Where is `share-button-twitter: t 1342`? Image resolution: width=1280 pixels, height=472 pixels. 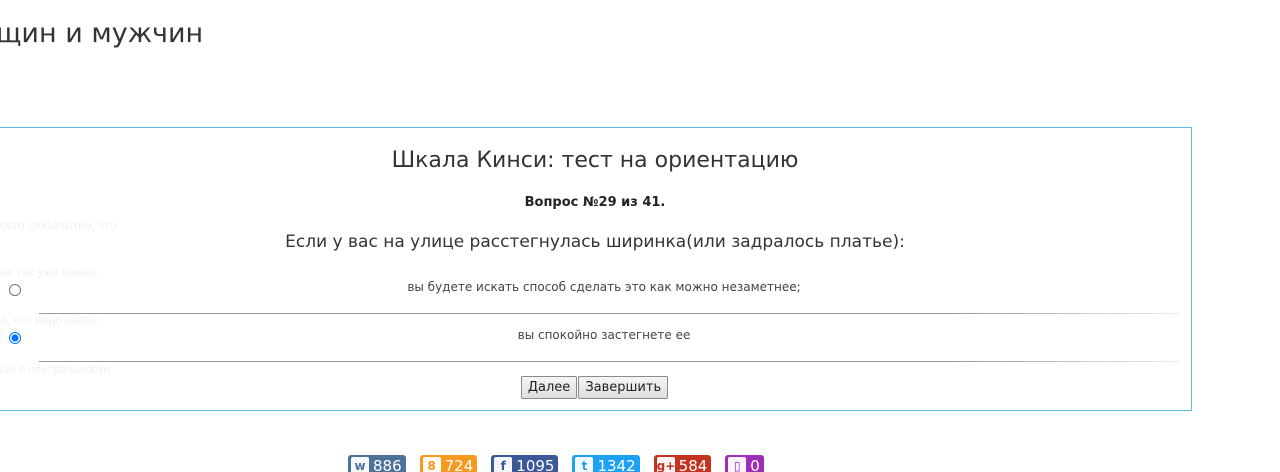 share-button-twitter: t 1342 is located at coordinates (606, 463).